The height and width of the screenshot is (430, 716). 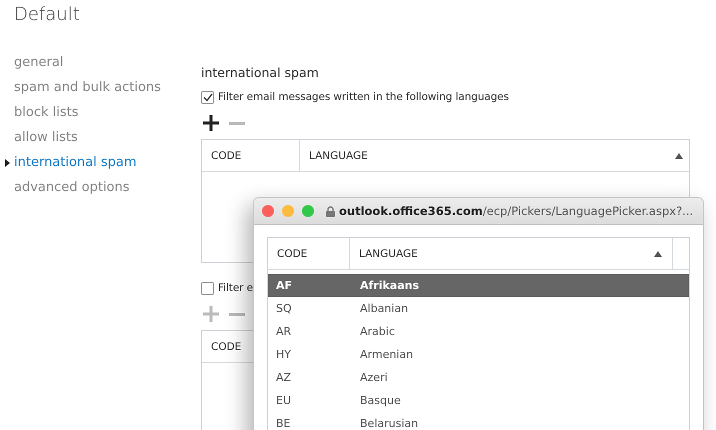 What do you see at coordinates (46, 137) in the screenshot?
I see `sidebar-item: allow lists` at bounding box center [46, 137].